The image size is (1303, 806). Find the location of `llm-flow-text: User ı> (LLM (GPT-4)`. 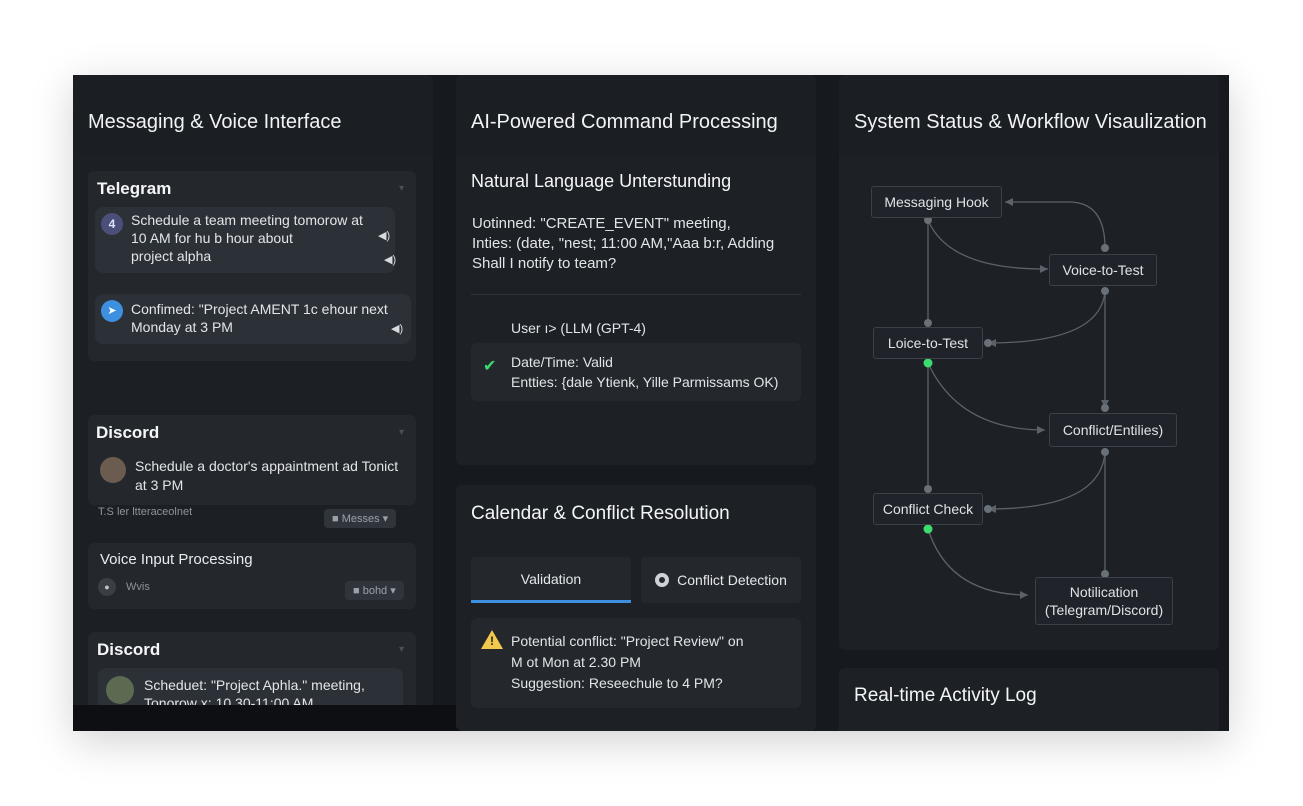

llm-flow-text: User ı> (LLM (GPT-4) is located at coordinates (578, 328).